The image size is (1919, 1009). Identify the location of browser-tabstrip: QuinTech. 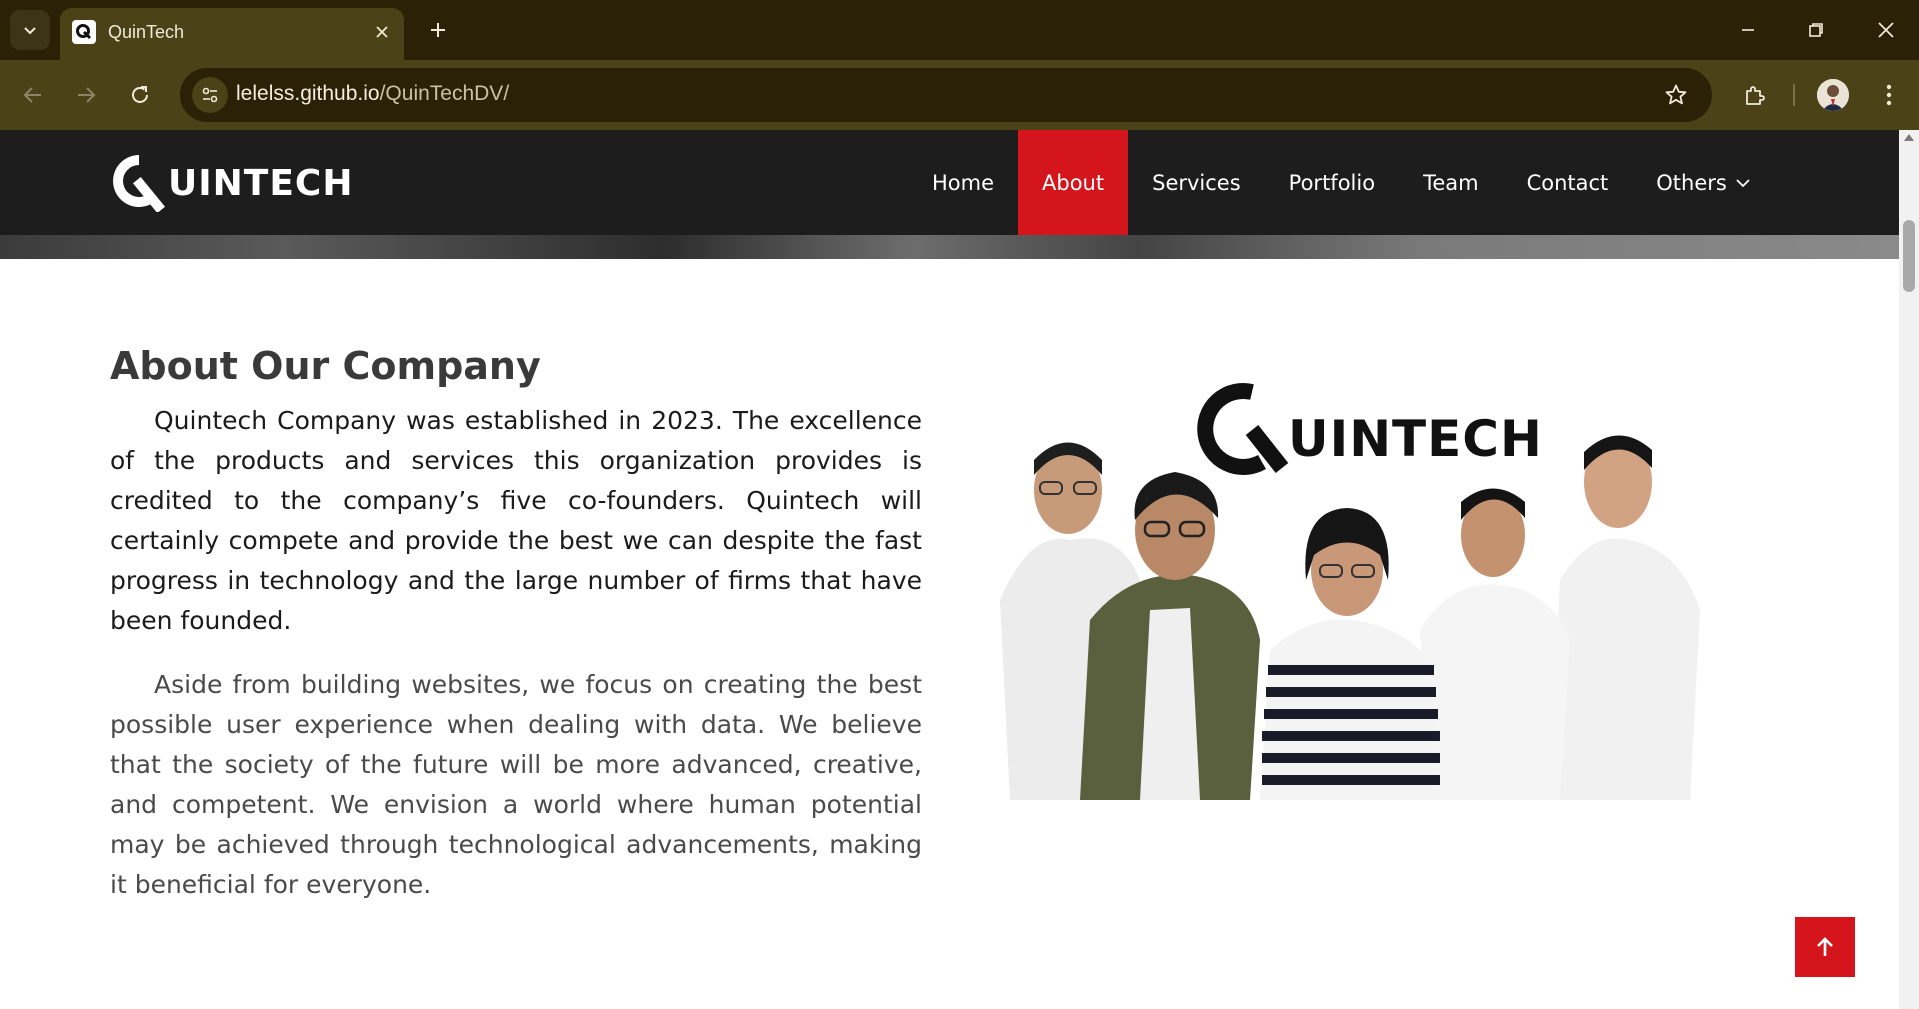
(959, 30).